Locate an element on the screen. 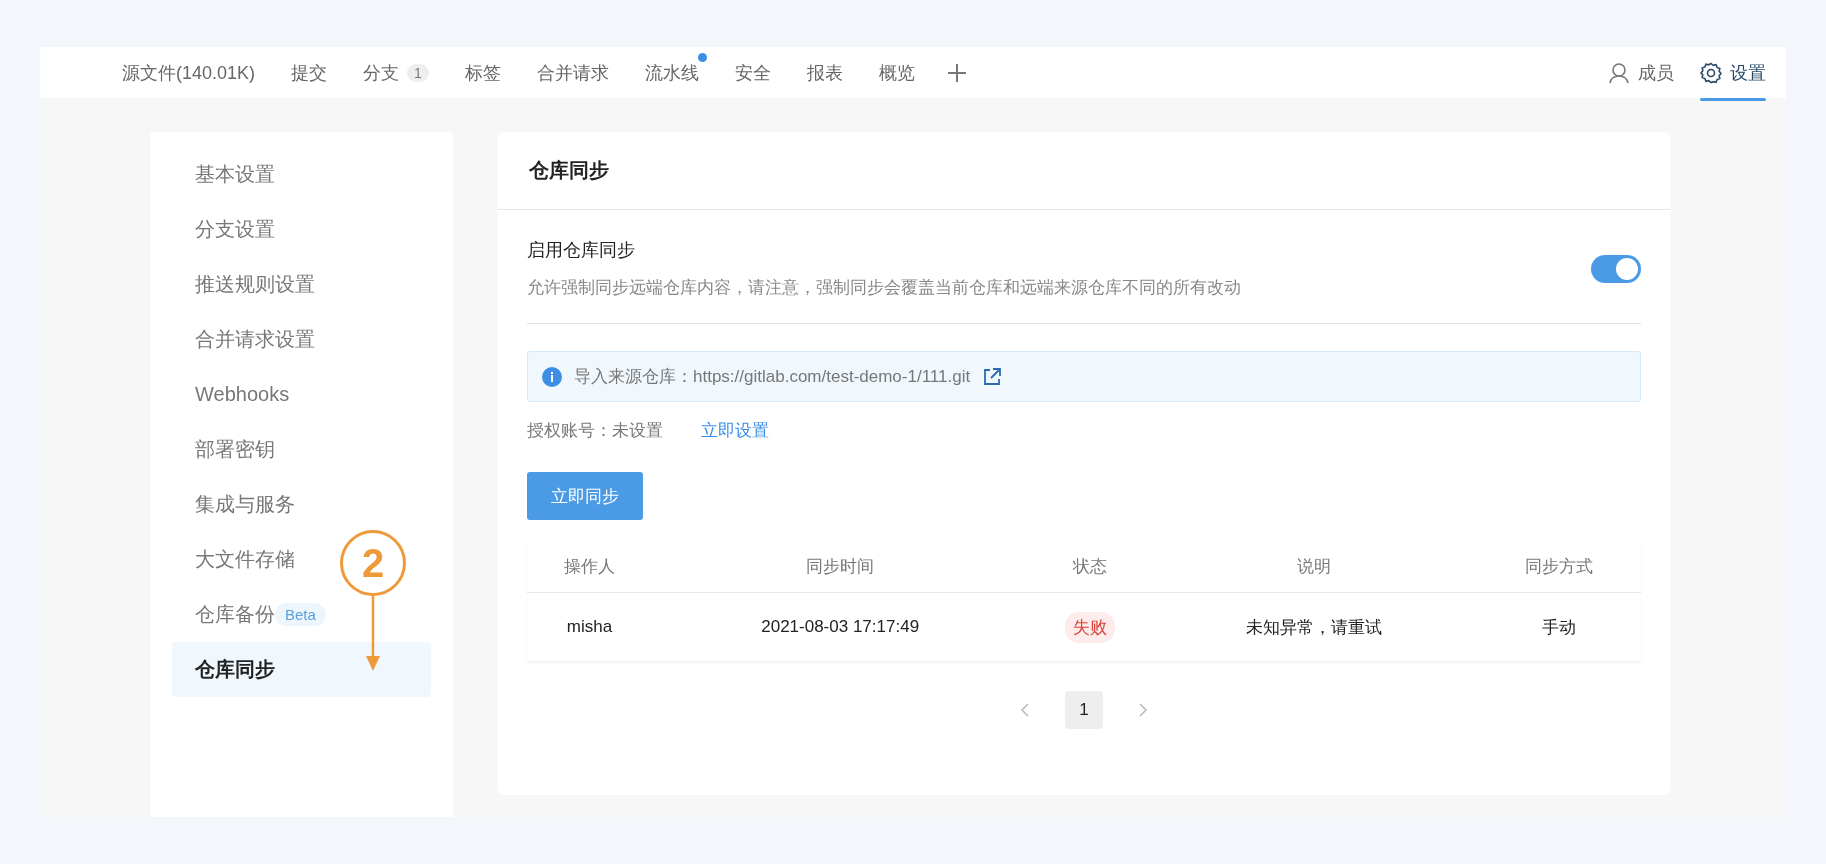  table-cell: 未知异常，请重试 is located at coordinates (1313, 626).